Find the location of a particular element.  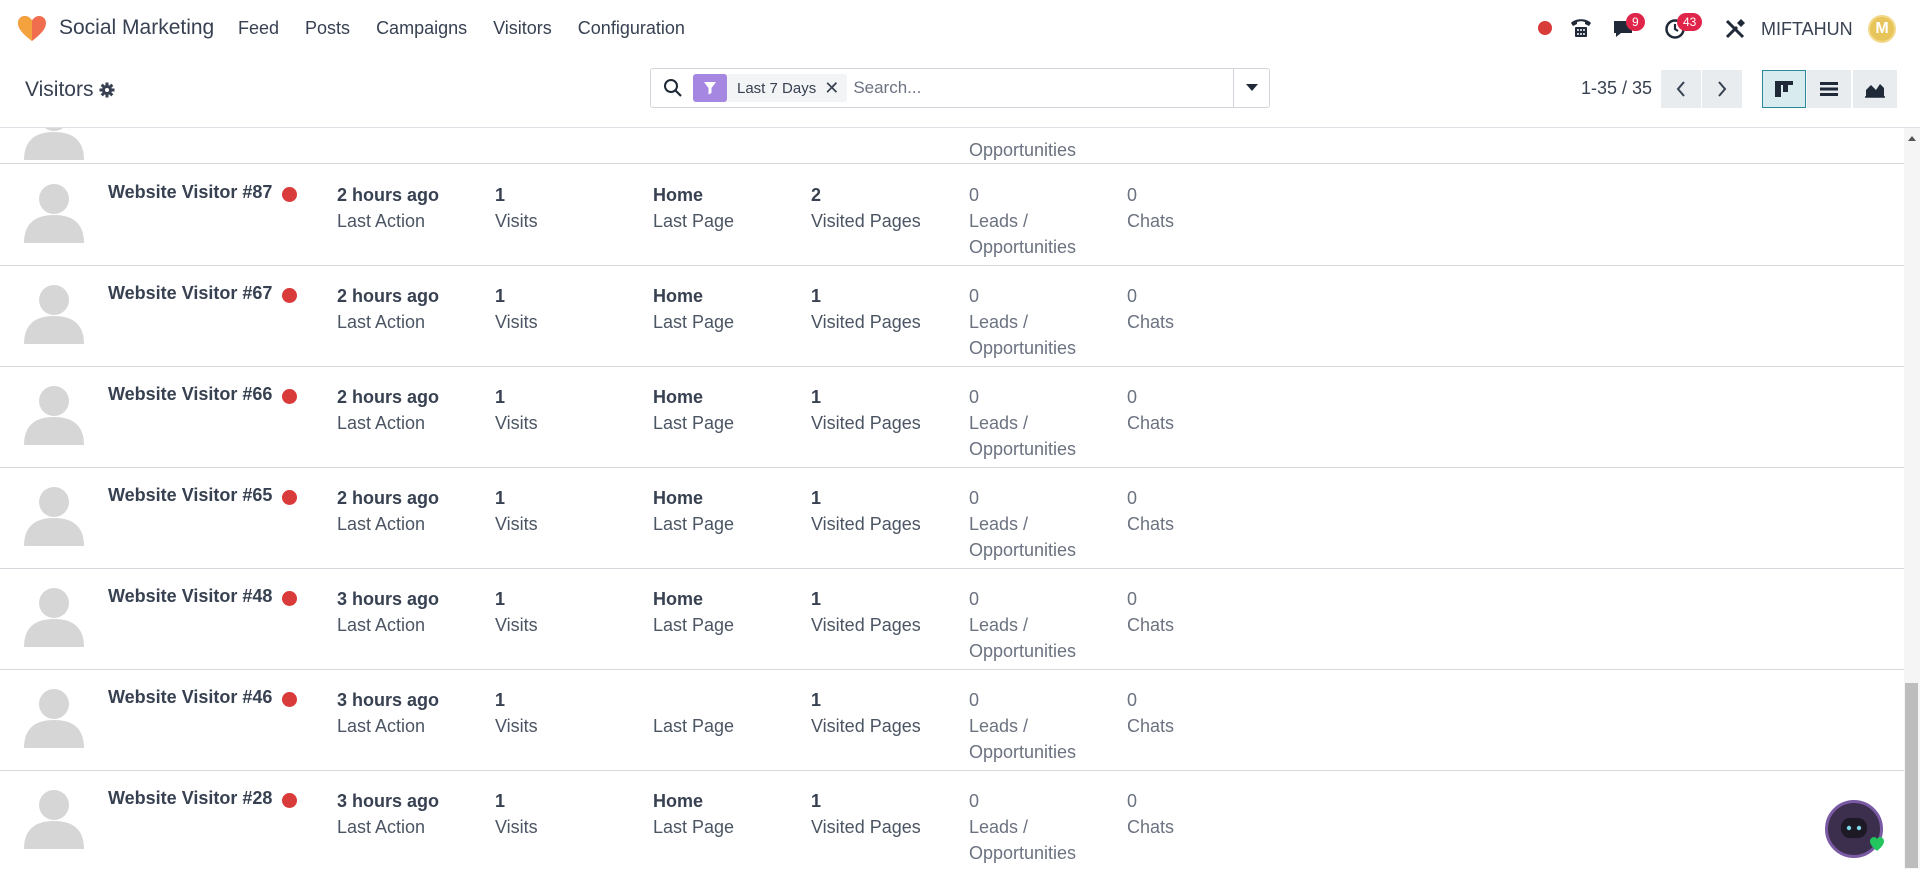

visitor-name: Website Visitor #65 is located at coordinates (190, 495).